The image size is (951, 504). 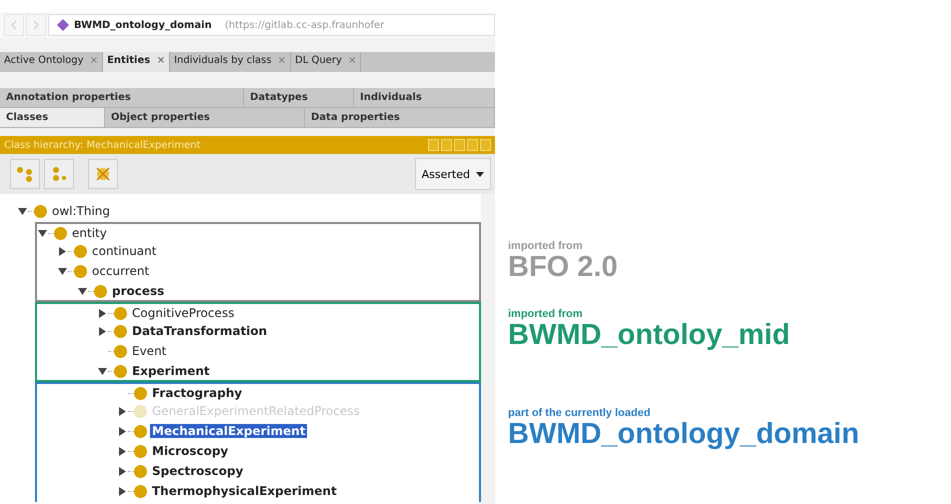 I want to click on annotation-caption: part of the currently loaded, so click(x=580, y=412).